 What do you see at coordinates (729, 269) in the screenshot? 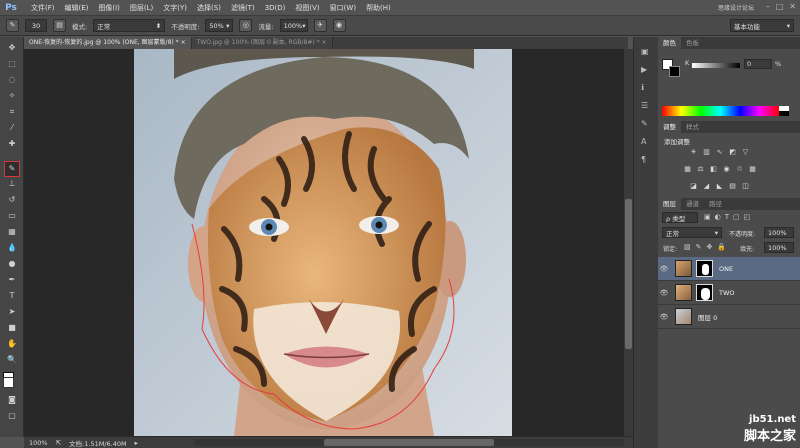
I see `layer-row-one: 👁 ONE` at bounding box center [729, 269].